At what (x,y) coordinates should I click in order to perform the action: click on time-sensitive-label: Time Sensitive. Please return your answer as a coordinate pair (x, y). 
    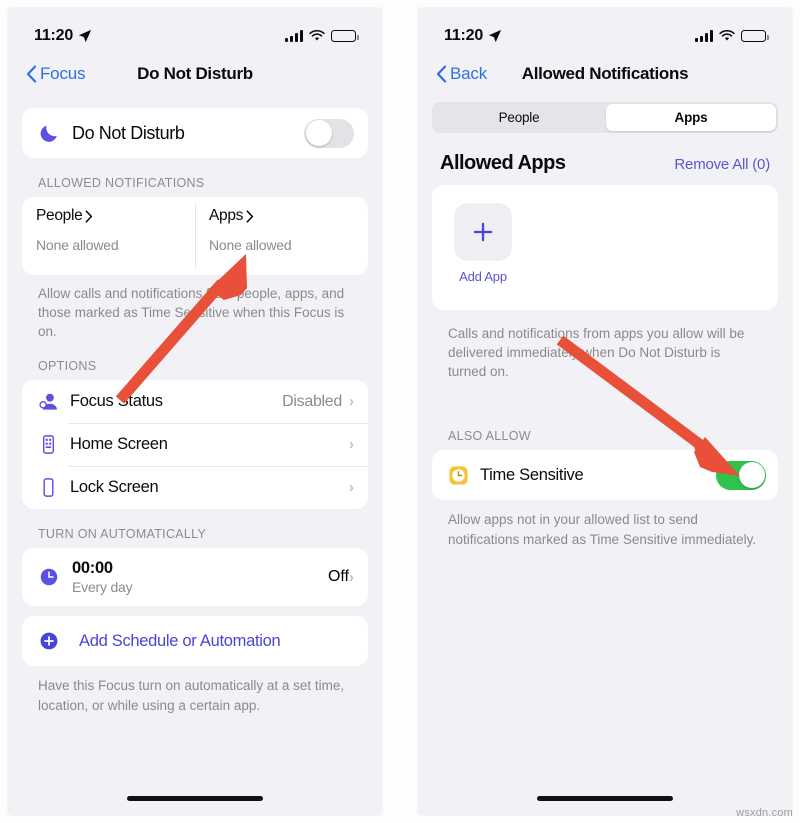
    Looking at the image, I should click on (532, 474).